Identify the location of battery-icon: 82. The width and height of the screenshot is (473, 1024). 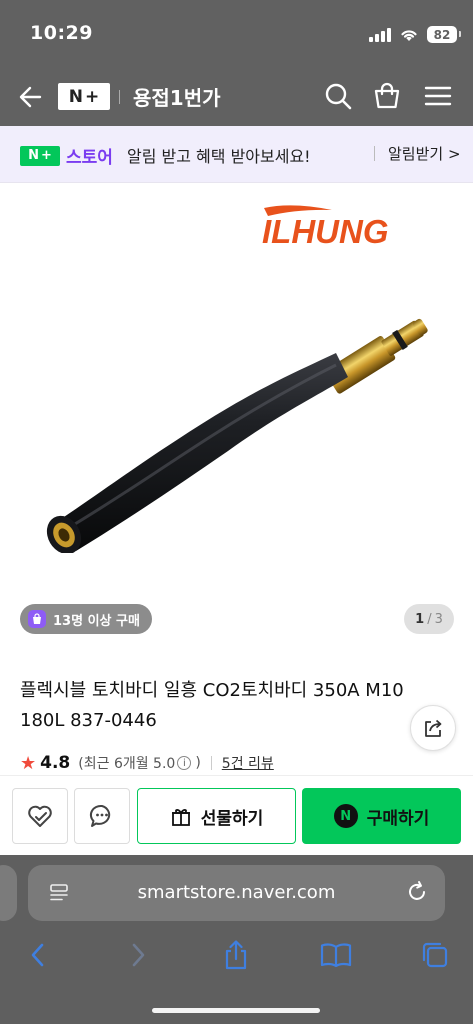
(444, 34).